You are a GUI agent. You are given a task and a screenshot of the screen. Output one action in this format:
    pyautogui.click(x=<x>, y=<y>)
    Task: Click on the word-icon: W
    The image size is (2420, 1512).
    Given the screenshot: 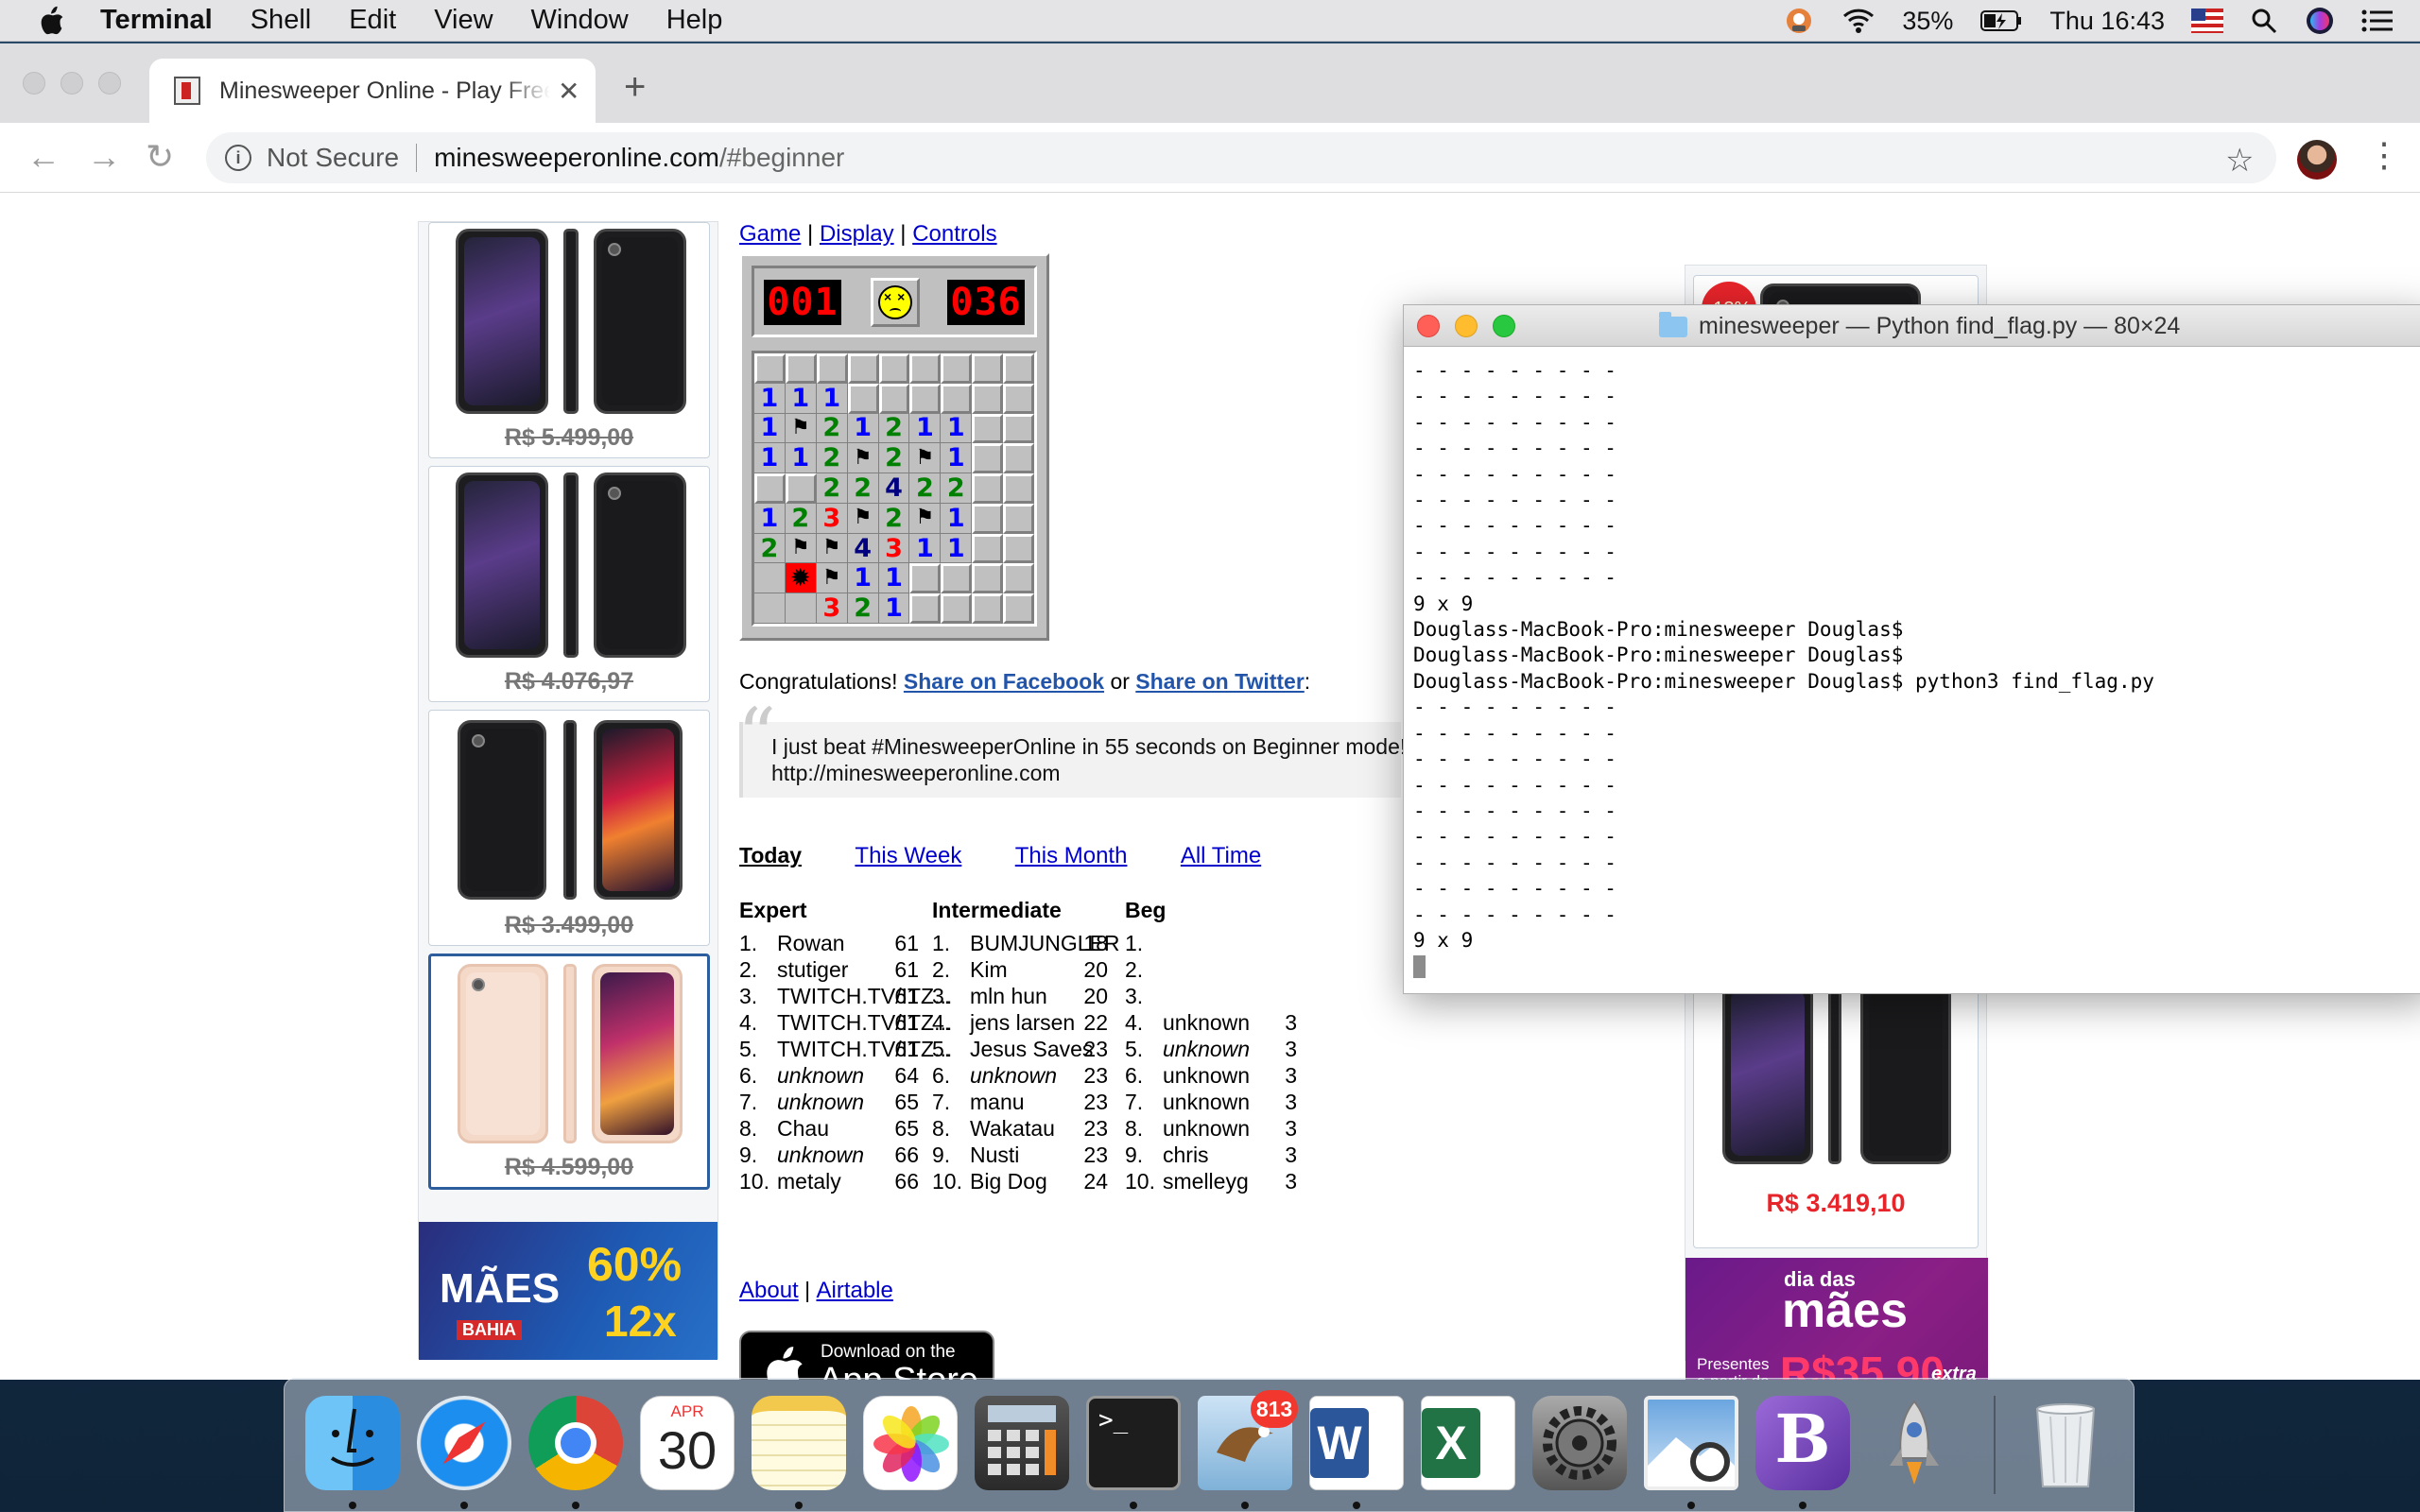 What is the action you would take?
    pyautogui.click(x=1356, y=1443)
    